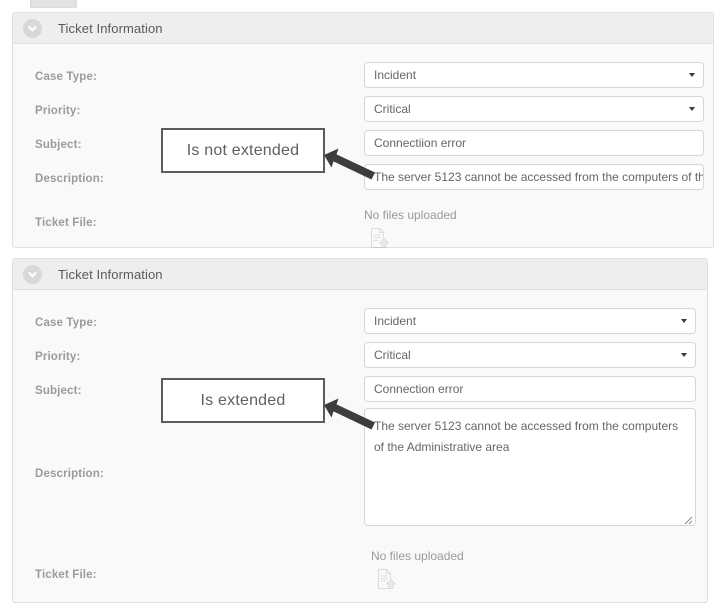  Describe the element at coordinates (419, 389) in the screenshot. I see `subject-value: Connection error` at that location.